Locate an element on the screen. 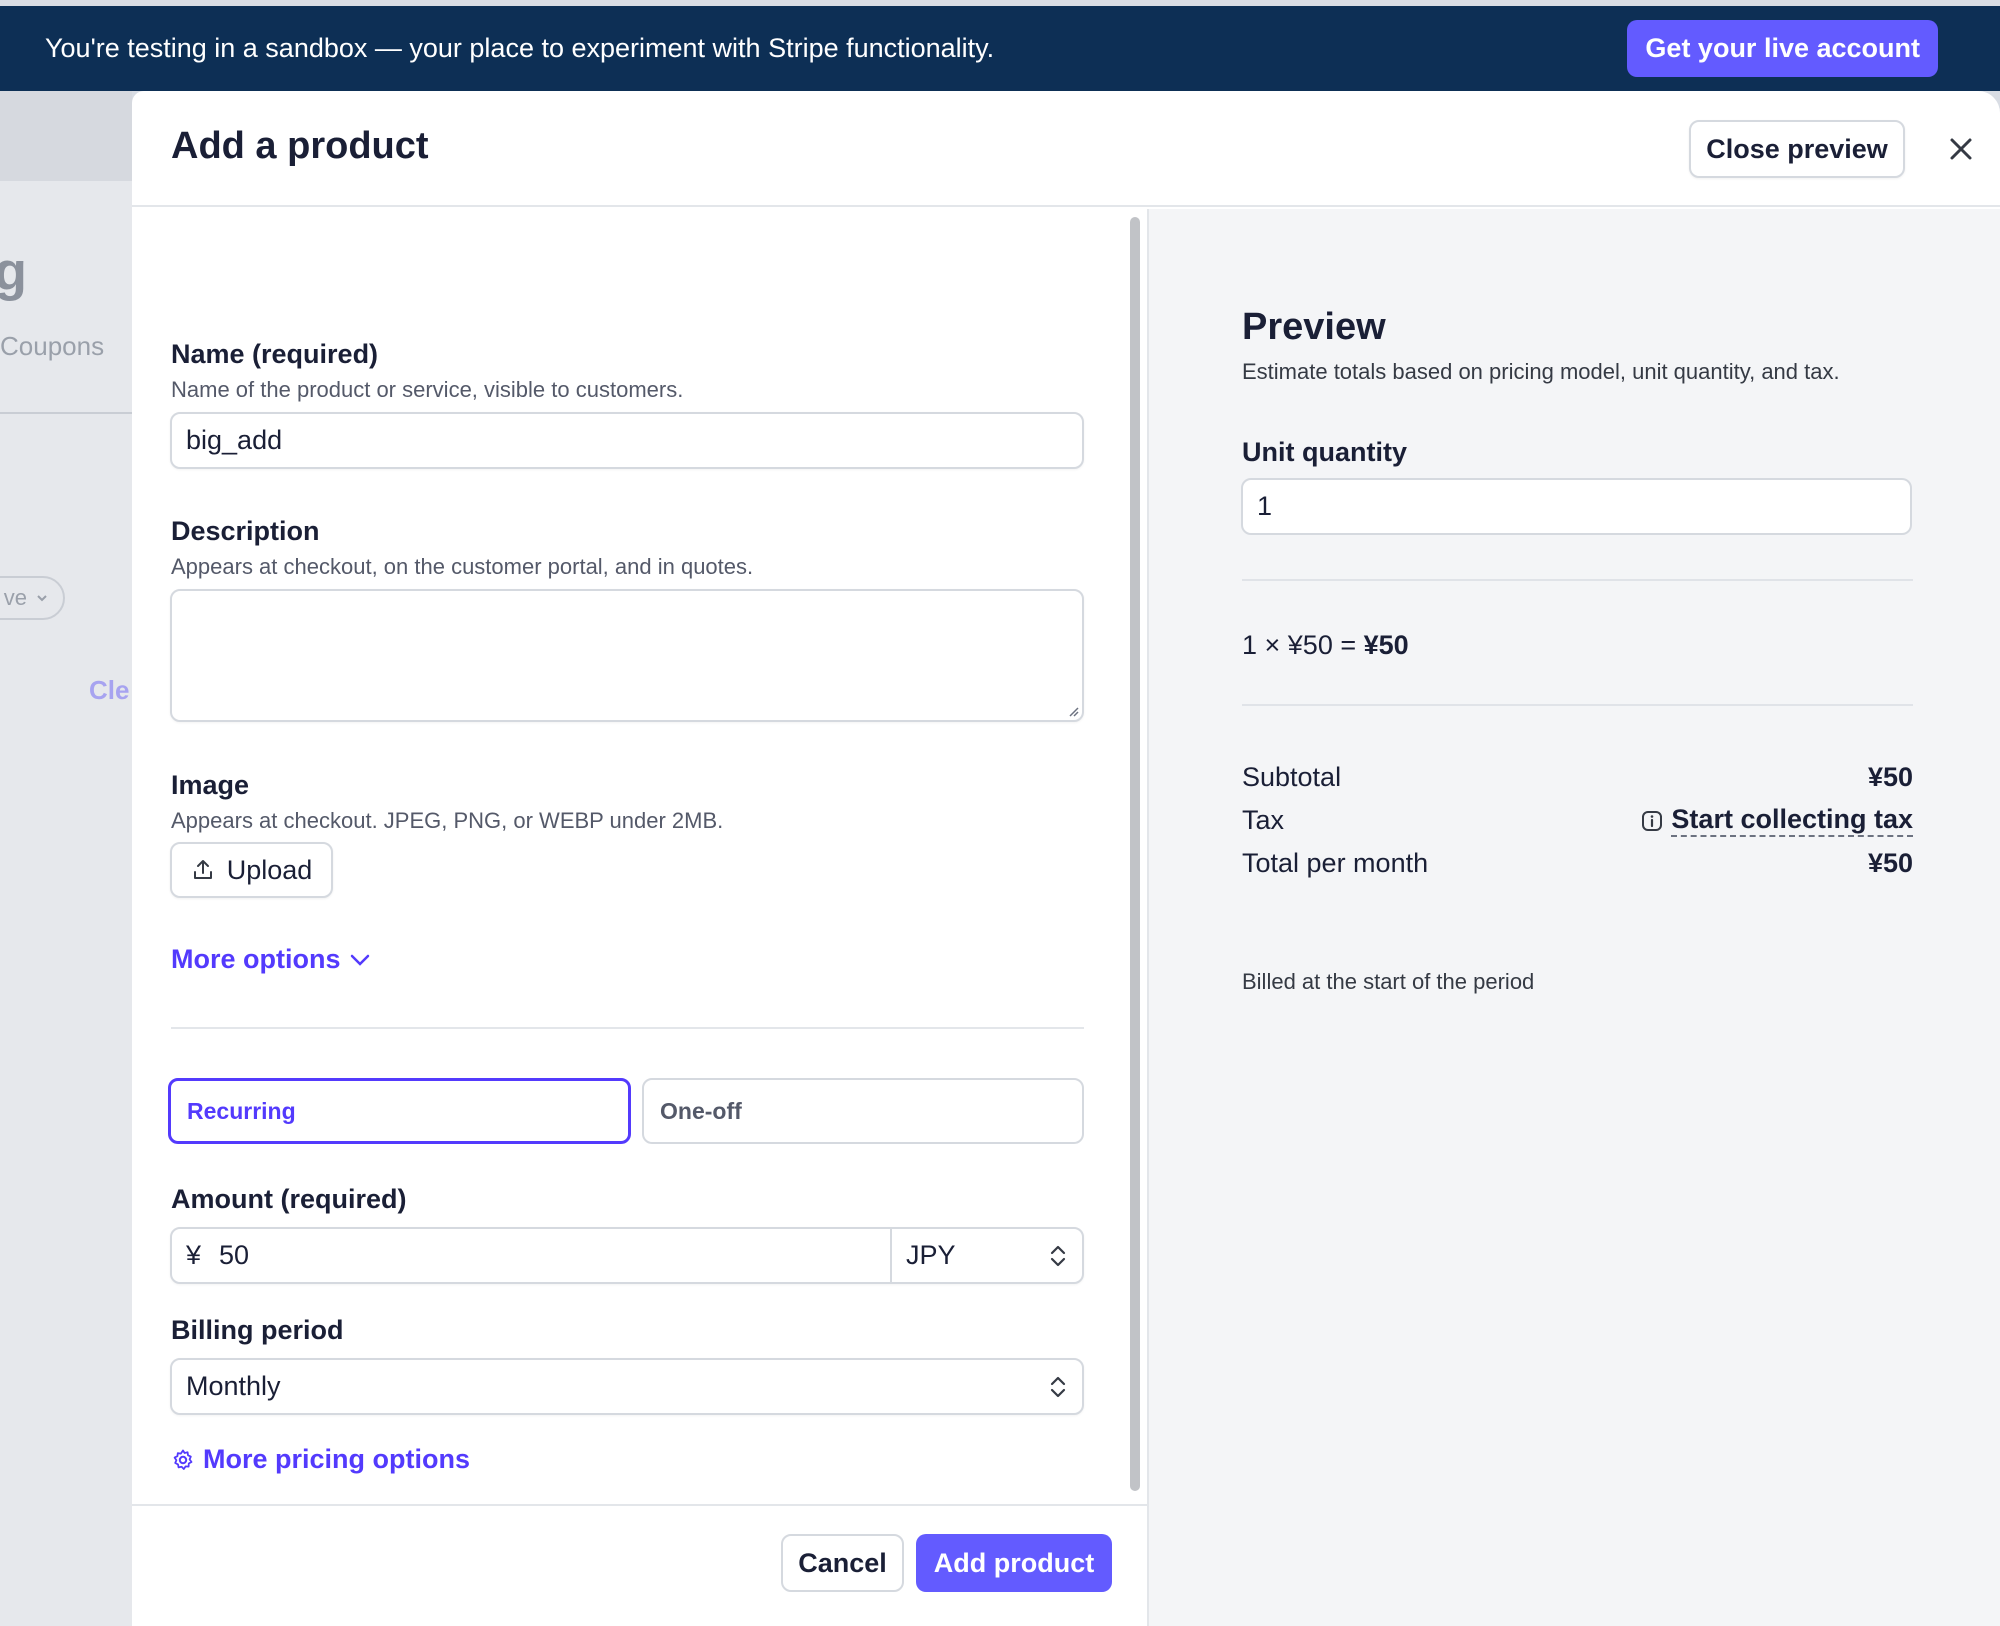 This screenshot has width=2000, height=1626. currency-select: JPY is located at coordinates (986, 1255).